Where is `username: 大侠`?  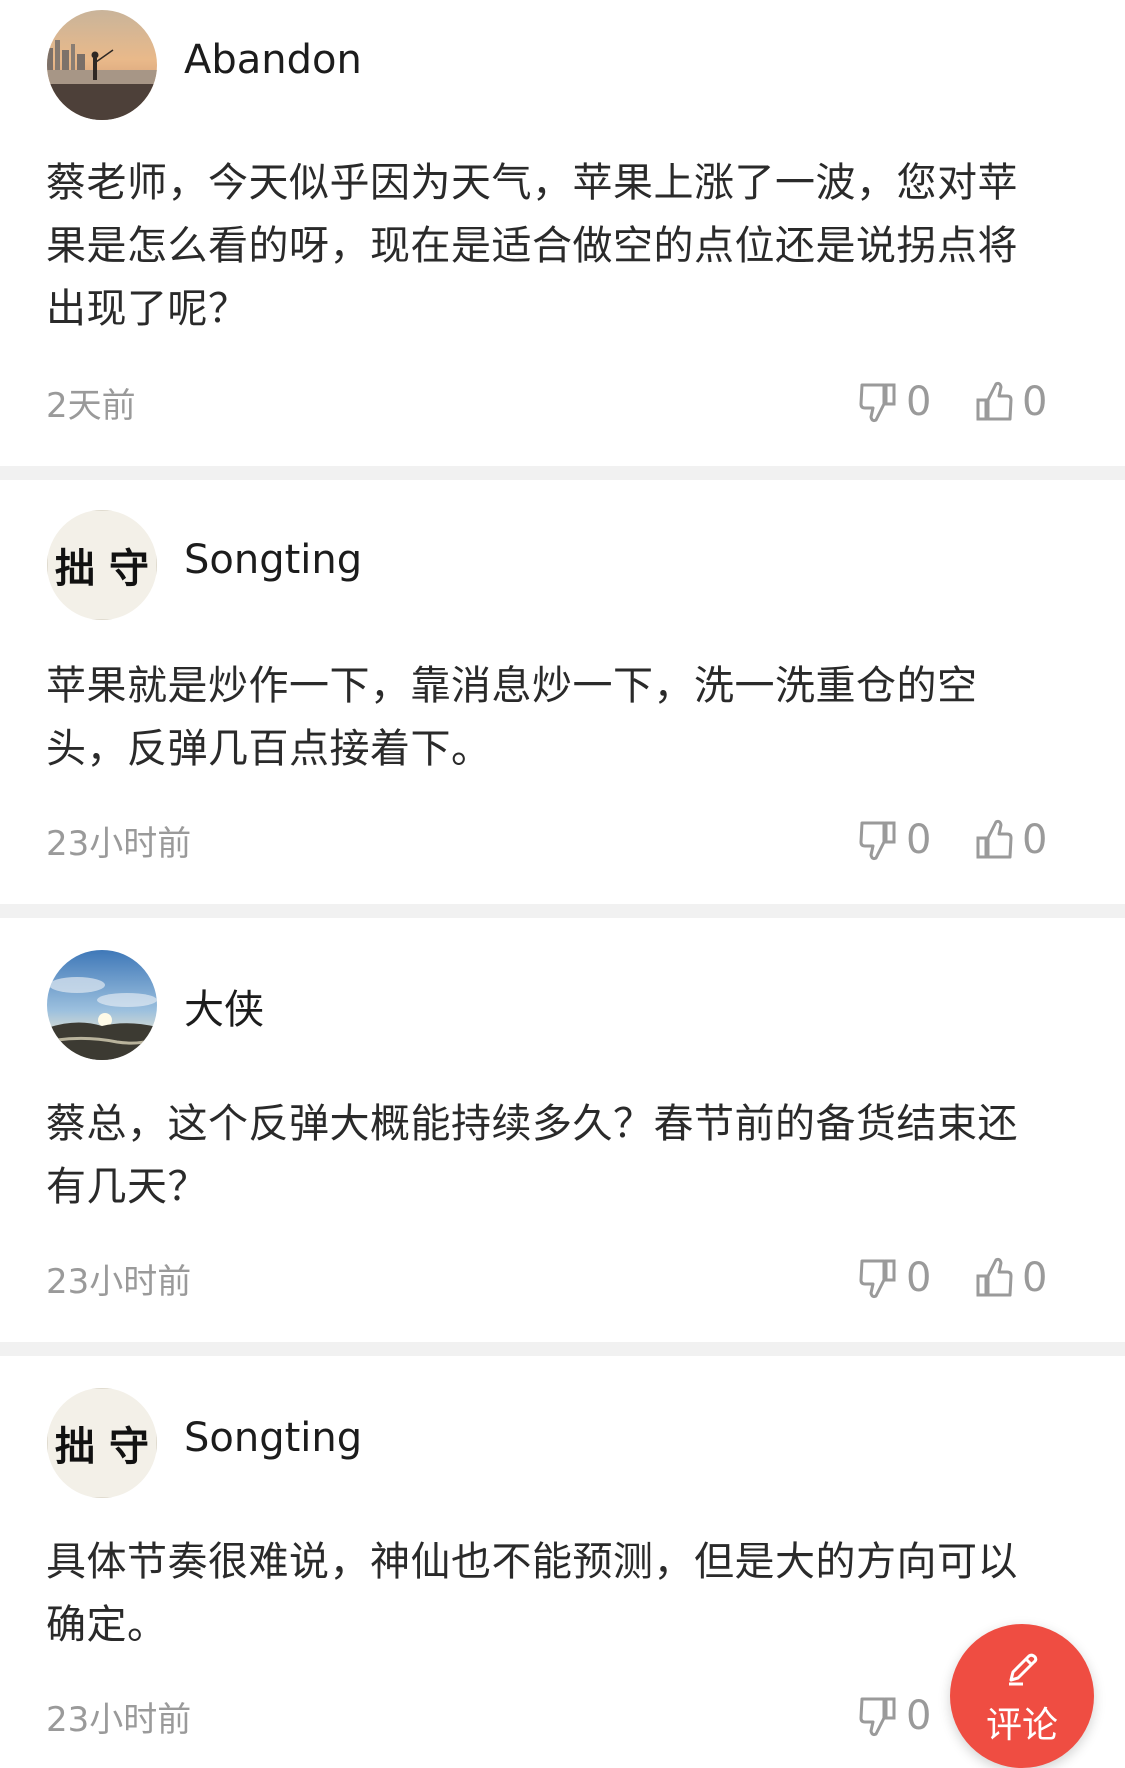 username: 大侠 is located at coordinates (224, 1006).